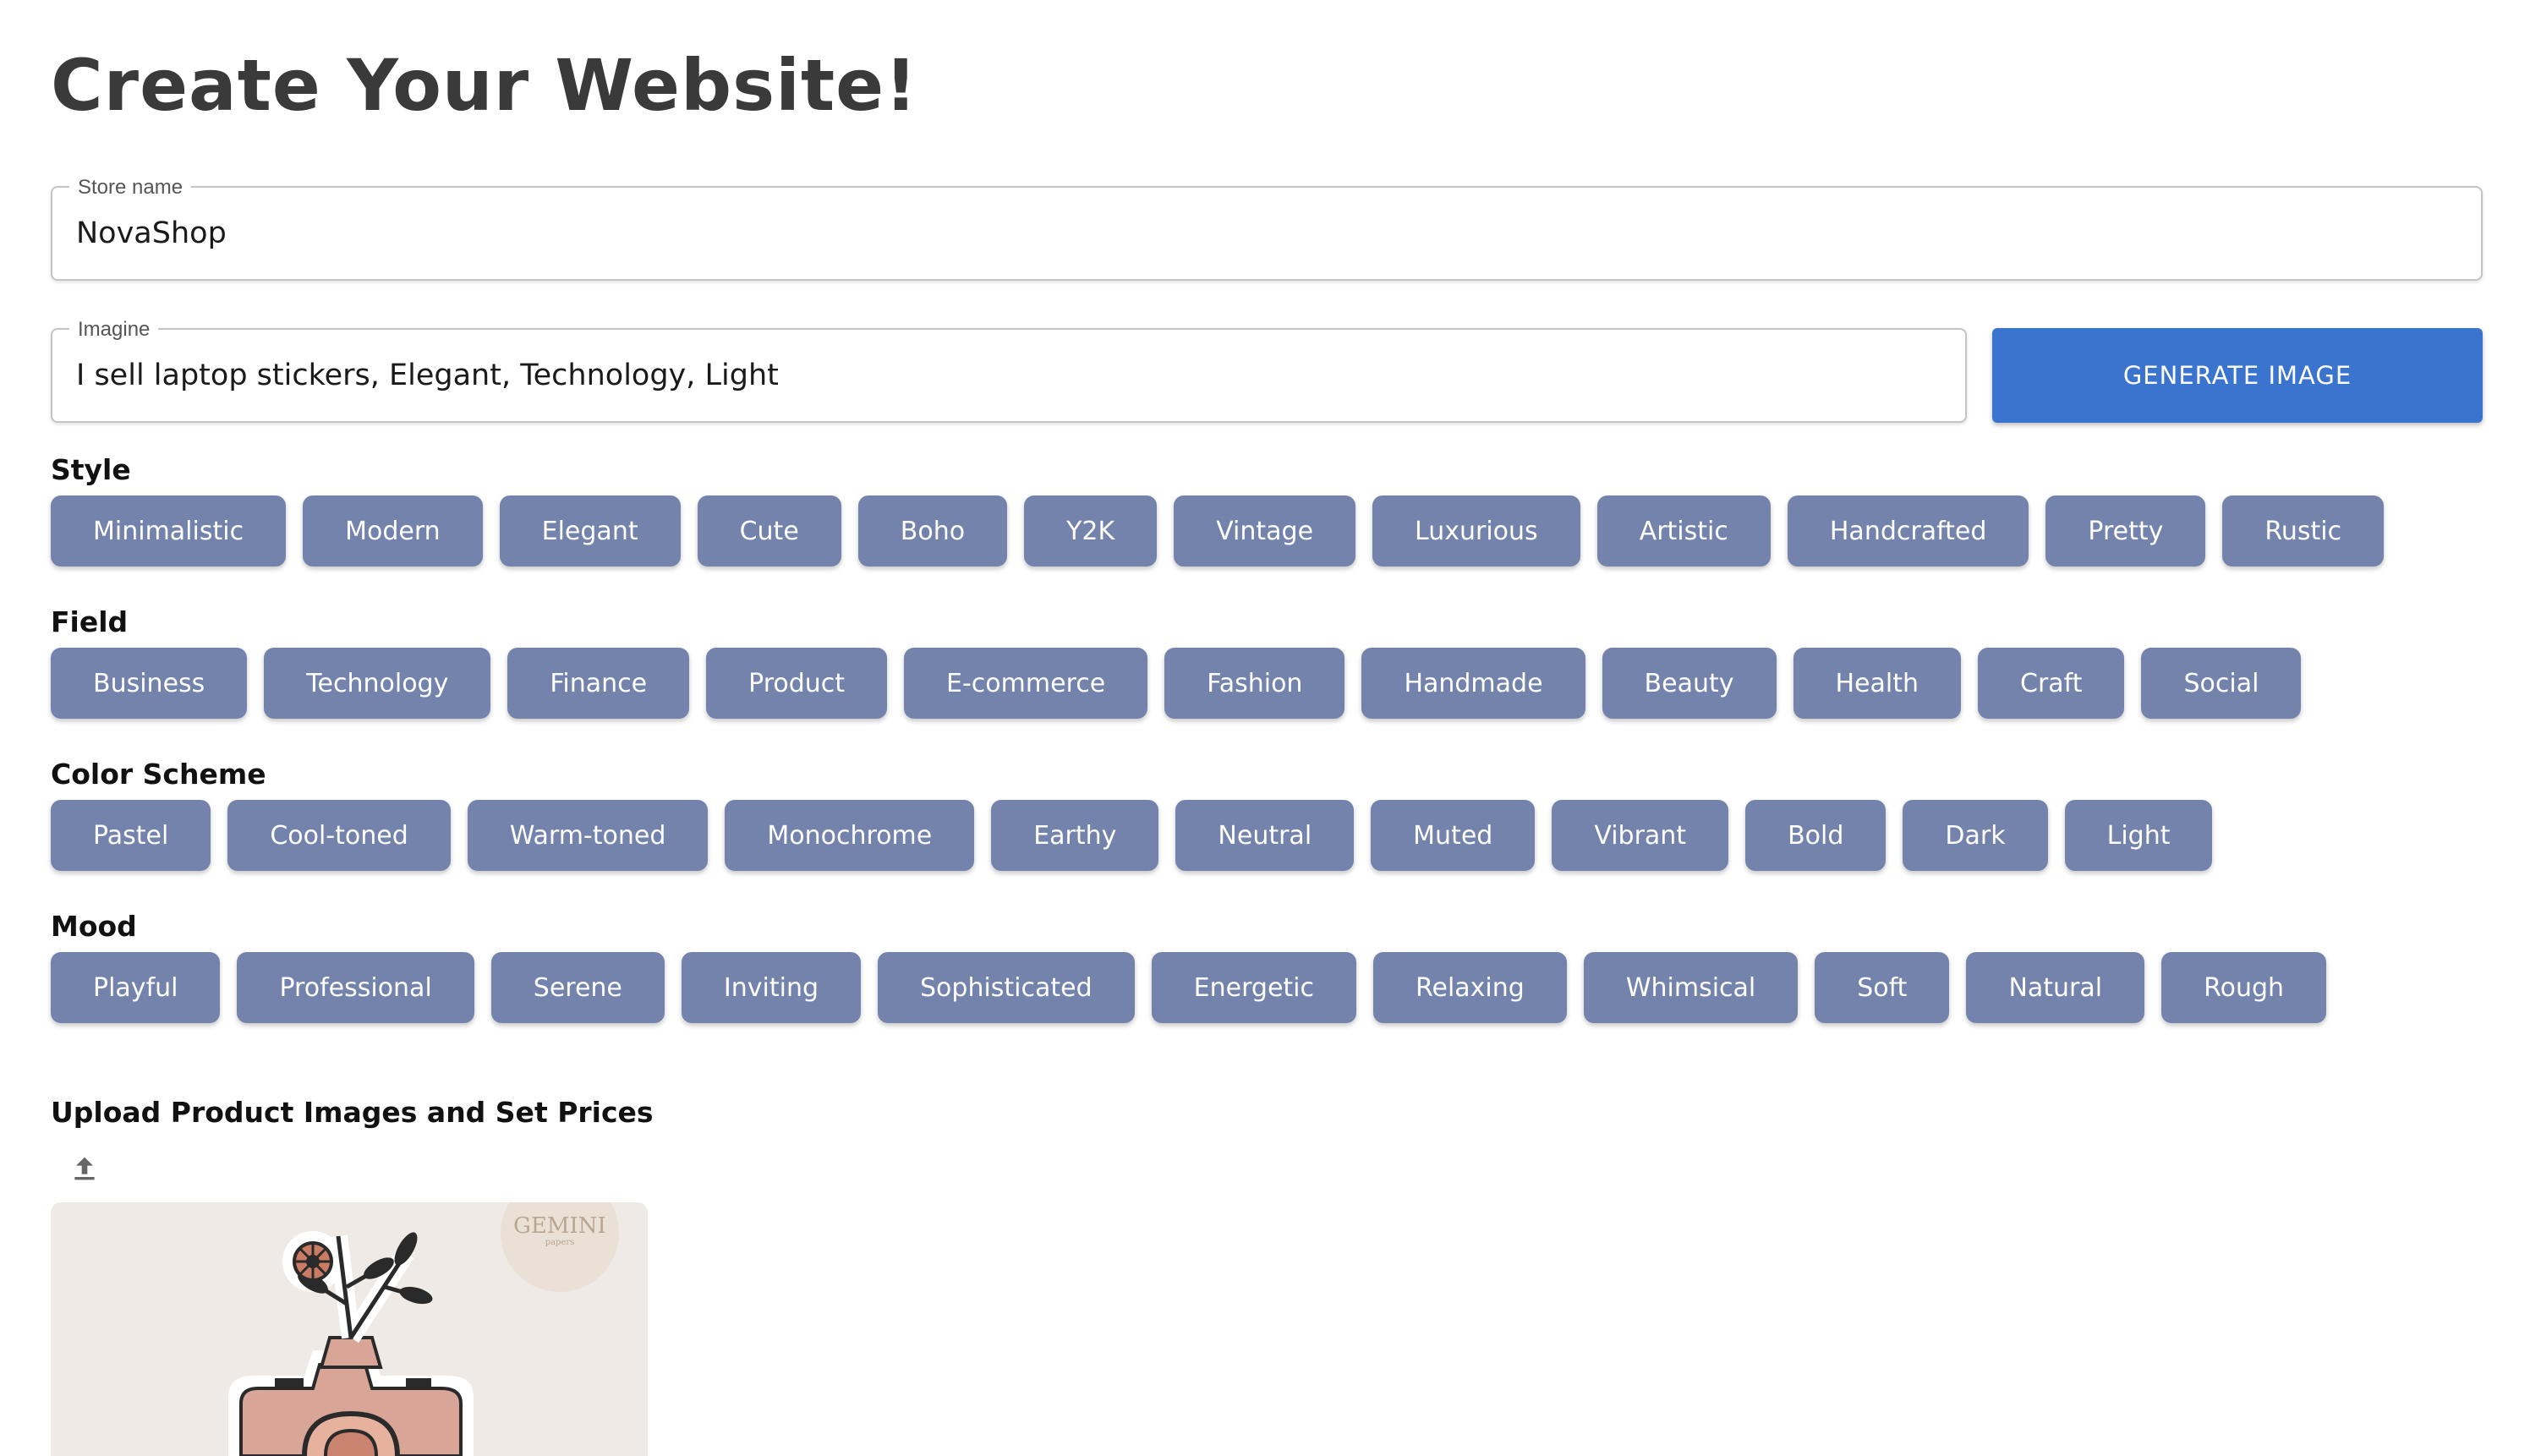 The image size is (2530, 1456). I want to click on section-title-style: Style, so click(91, 469).